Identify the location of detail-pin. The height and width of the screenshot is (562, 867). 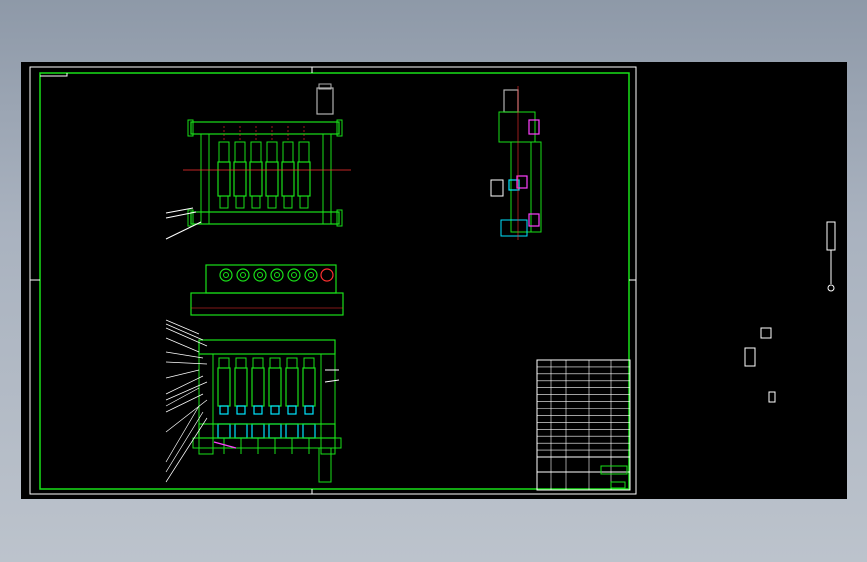
(772, 397).